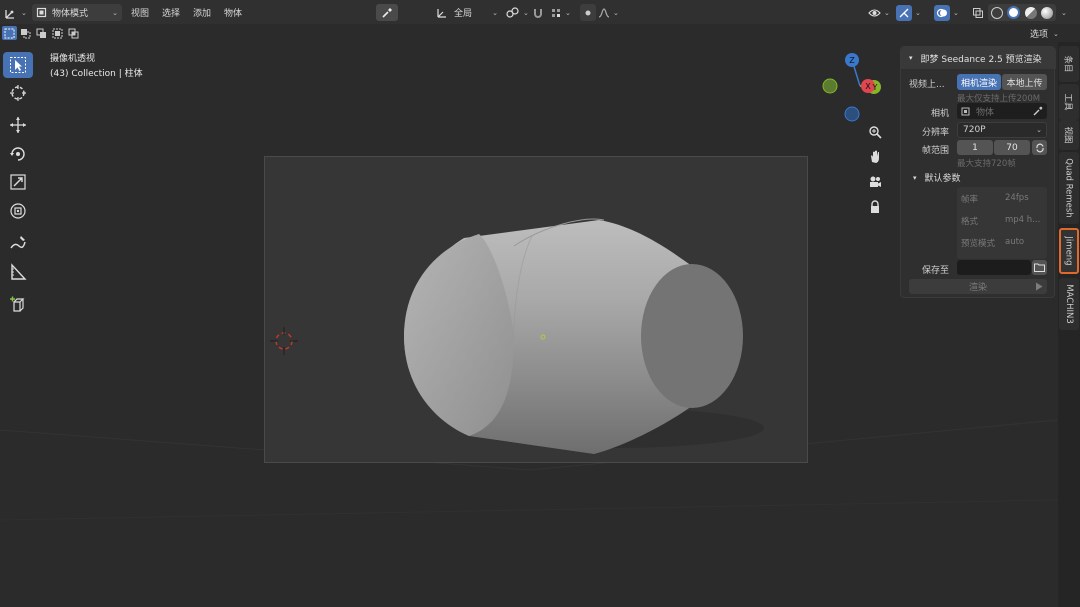 The height and width of the screenshot is (607, 1080). I want to click on zoom-icon, so click(875, 132).